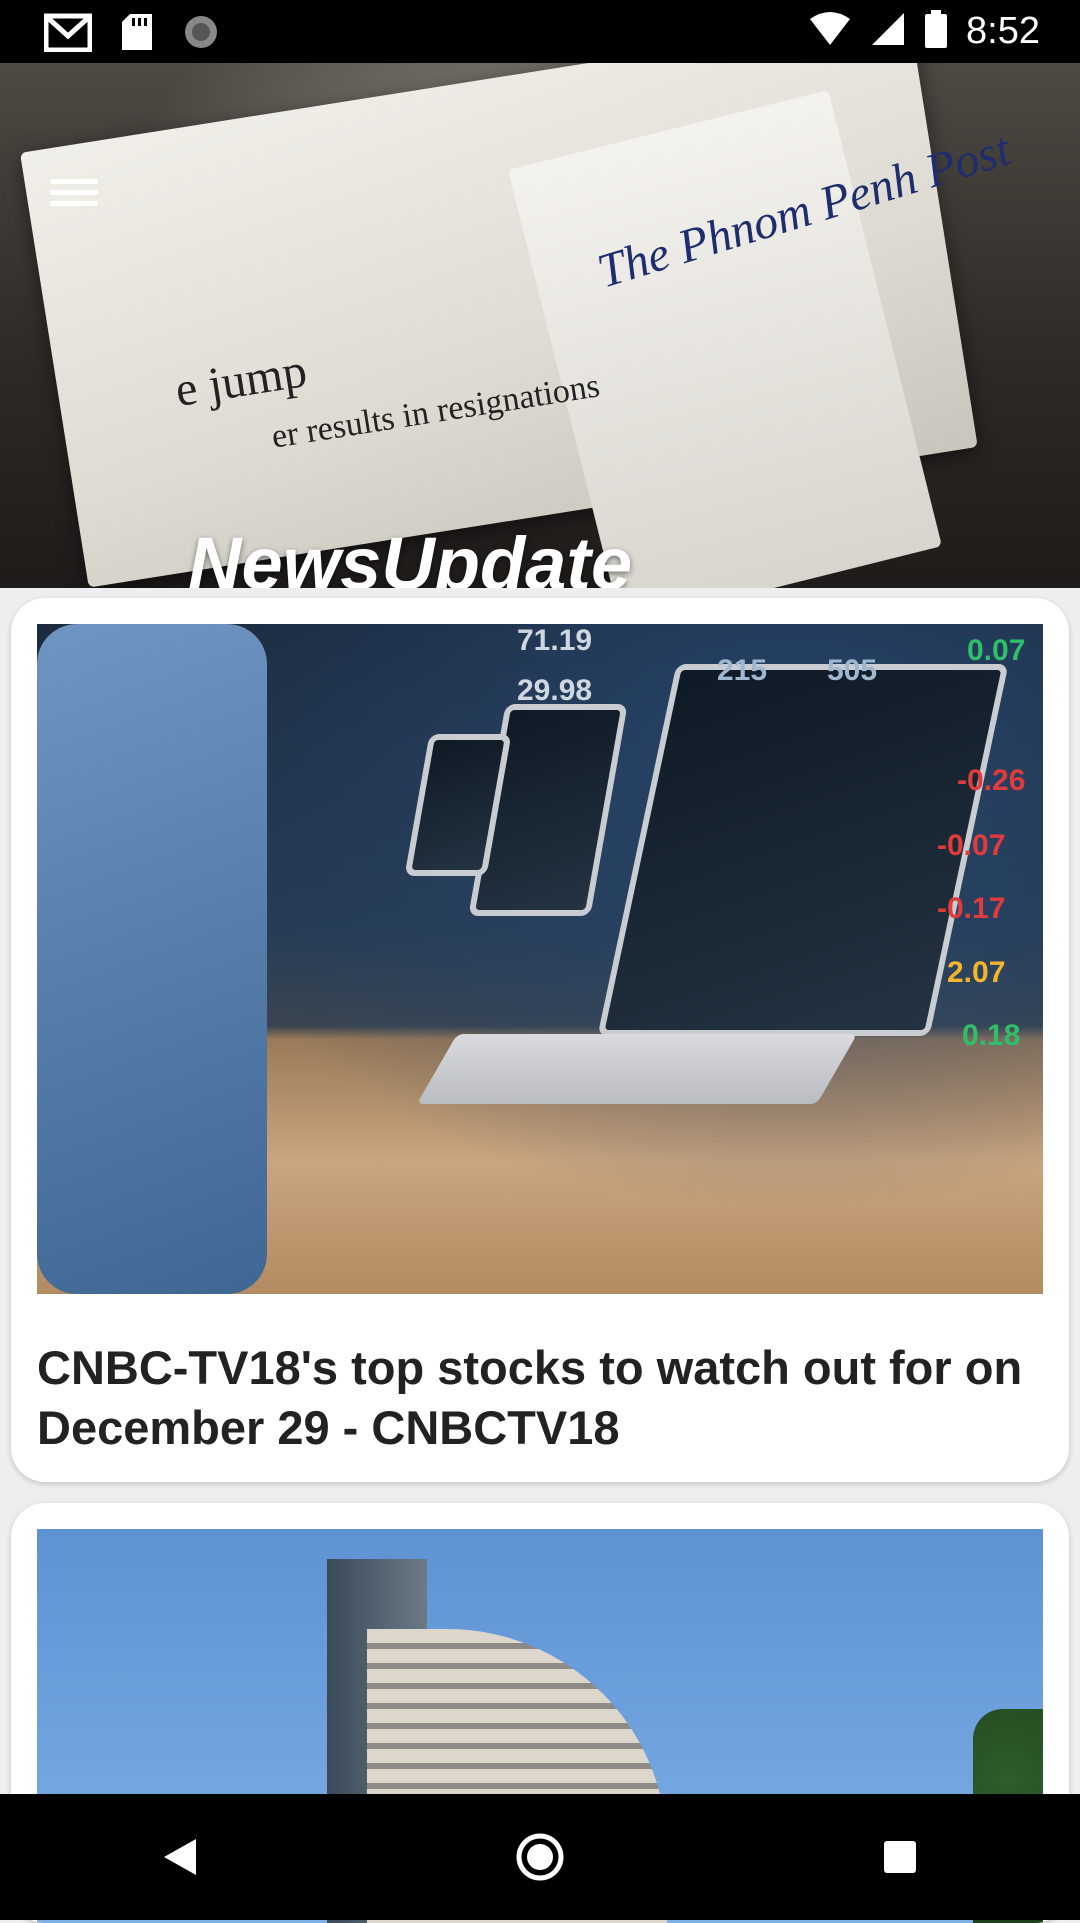 This screenshot has height=1923, width=1080. Describe the element at coordinates (180, 1857) in the screenshot. I see `back-icon` at that location.